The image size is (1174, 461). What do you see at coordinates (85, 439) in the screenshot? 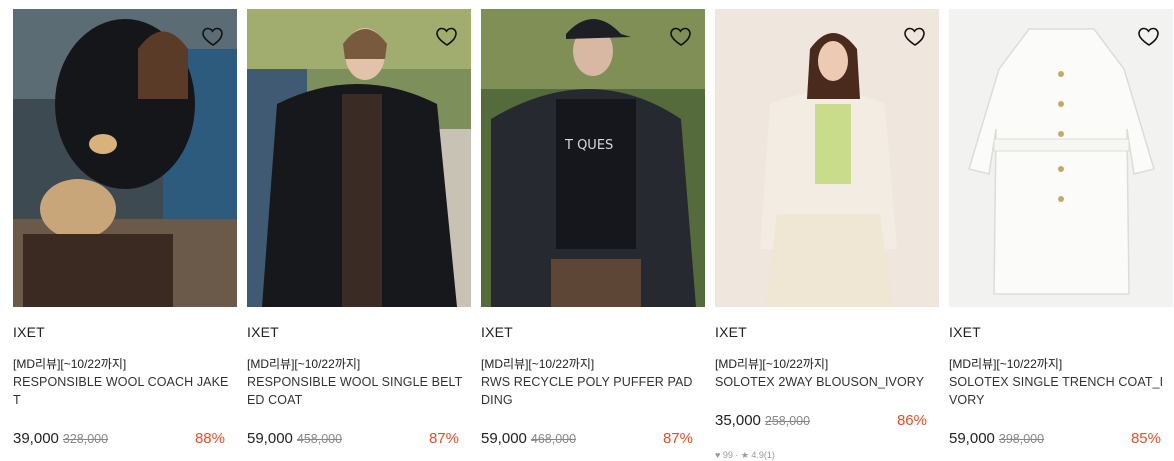
I see `original-price: 328,000` at bounding box center [85, 439].